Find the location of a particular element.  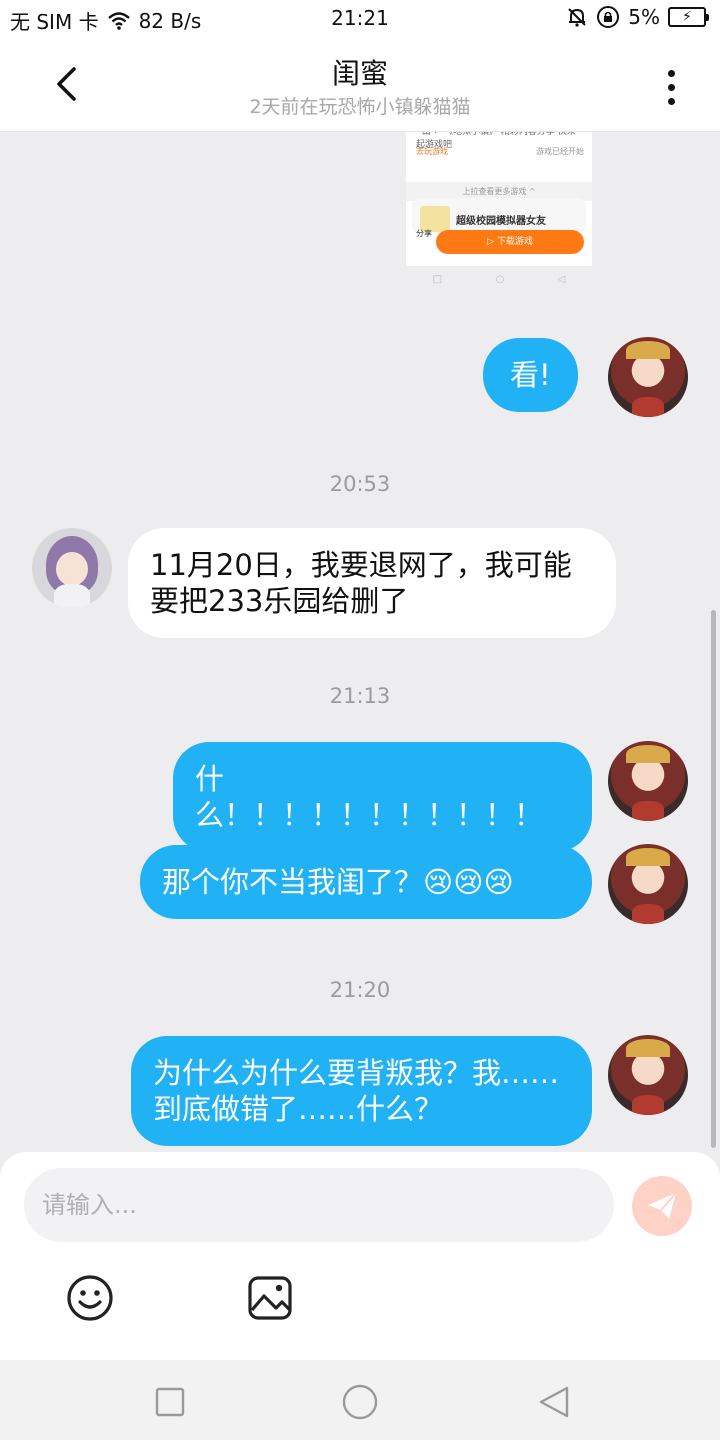

emoji-icon is located at coordinates (90, 1298).